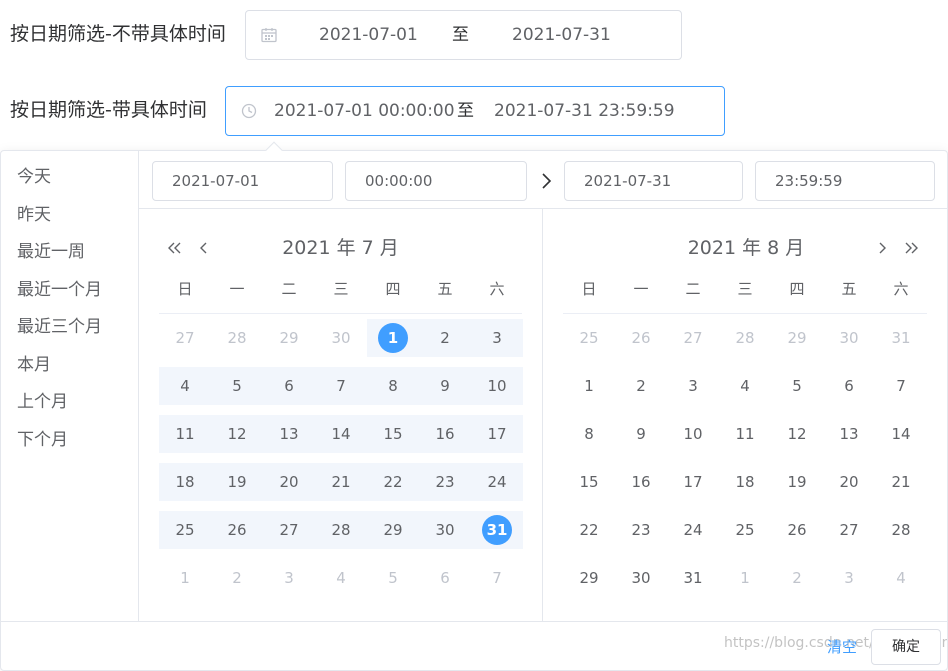  What do you see at coordinates (34, 177) in the screenshot?
I see `shortcut-today: 今天` at bounding box center [34, 177].